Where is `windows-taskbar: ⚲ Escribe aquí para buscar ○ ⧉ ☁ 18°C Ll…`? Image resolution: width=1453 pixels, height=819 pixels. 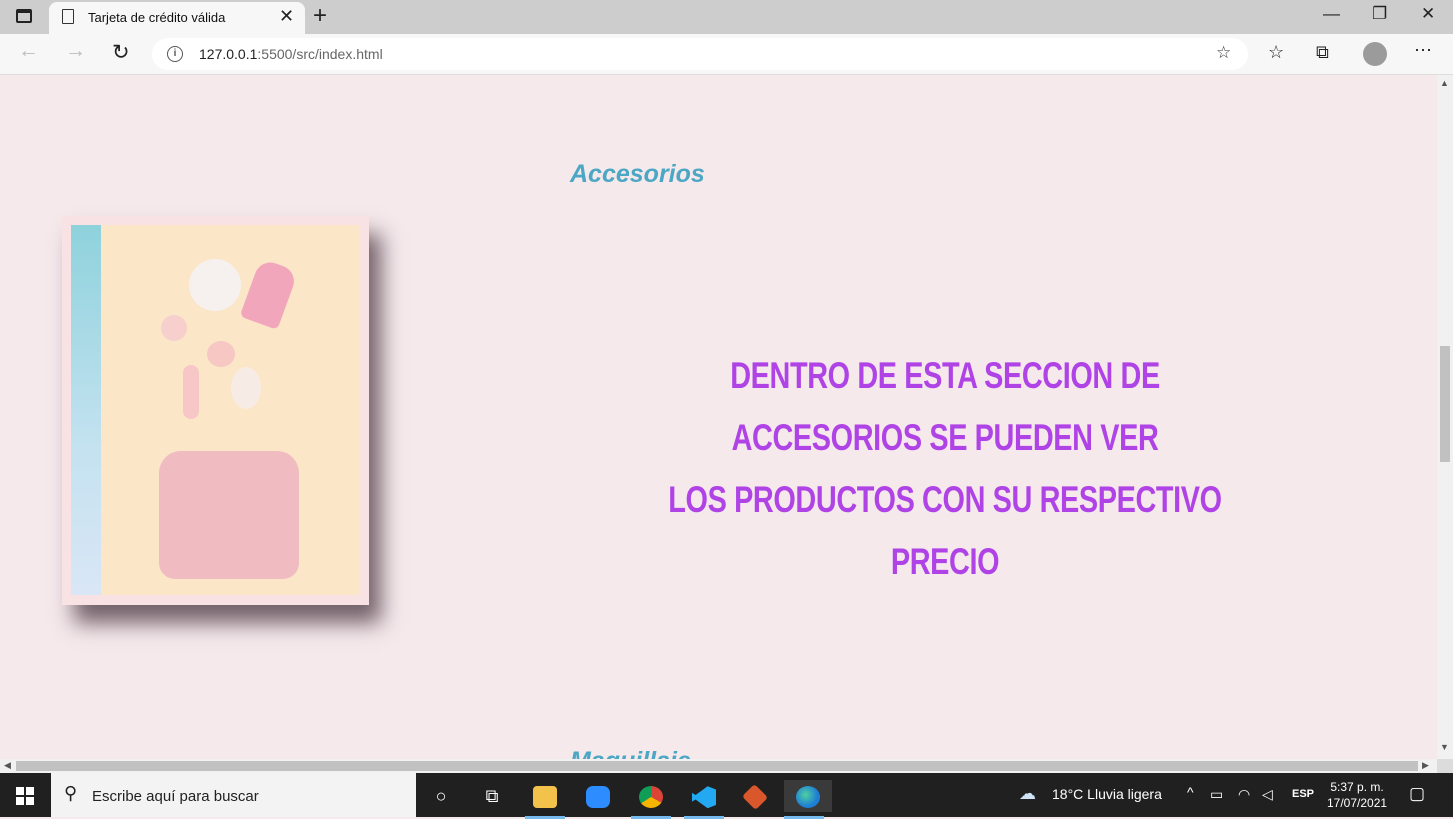 windows-taskbar: ⚲ Escribe aquí para buscar ○ ⧉ ☁ 18°C Ll… is located at coordinates (726, 796).